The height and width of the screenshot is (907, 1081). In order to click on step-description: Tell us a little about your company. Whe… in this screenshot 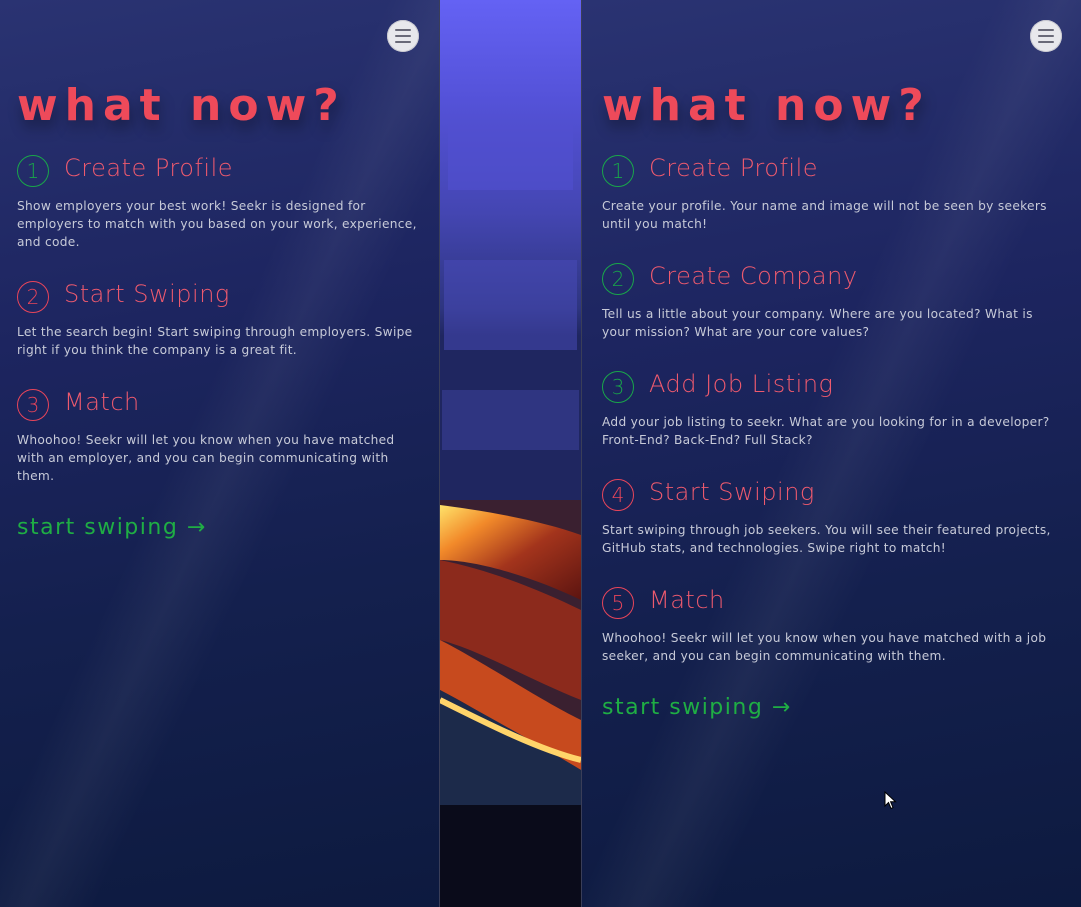, I will do `click(817, 323)`.